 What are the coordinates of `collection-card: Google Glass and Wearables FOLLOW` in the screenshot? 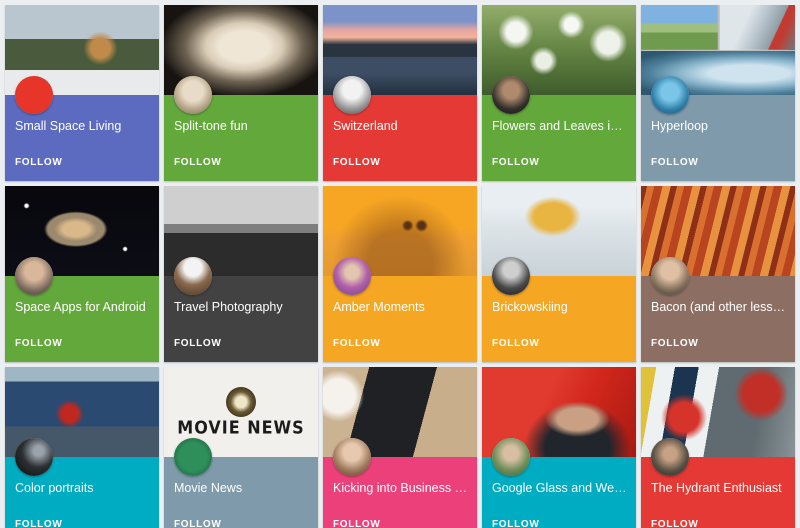 It's located at (559, 447).